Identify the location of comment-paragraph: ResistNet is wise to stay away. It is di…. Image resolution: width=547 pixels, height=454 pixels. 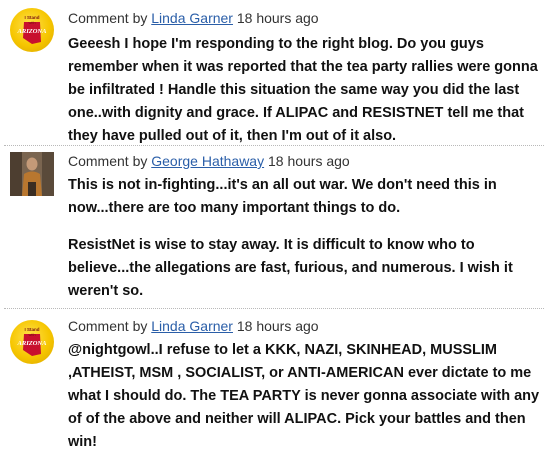
(290, 268).